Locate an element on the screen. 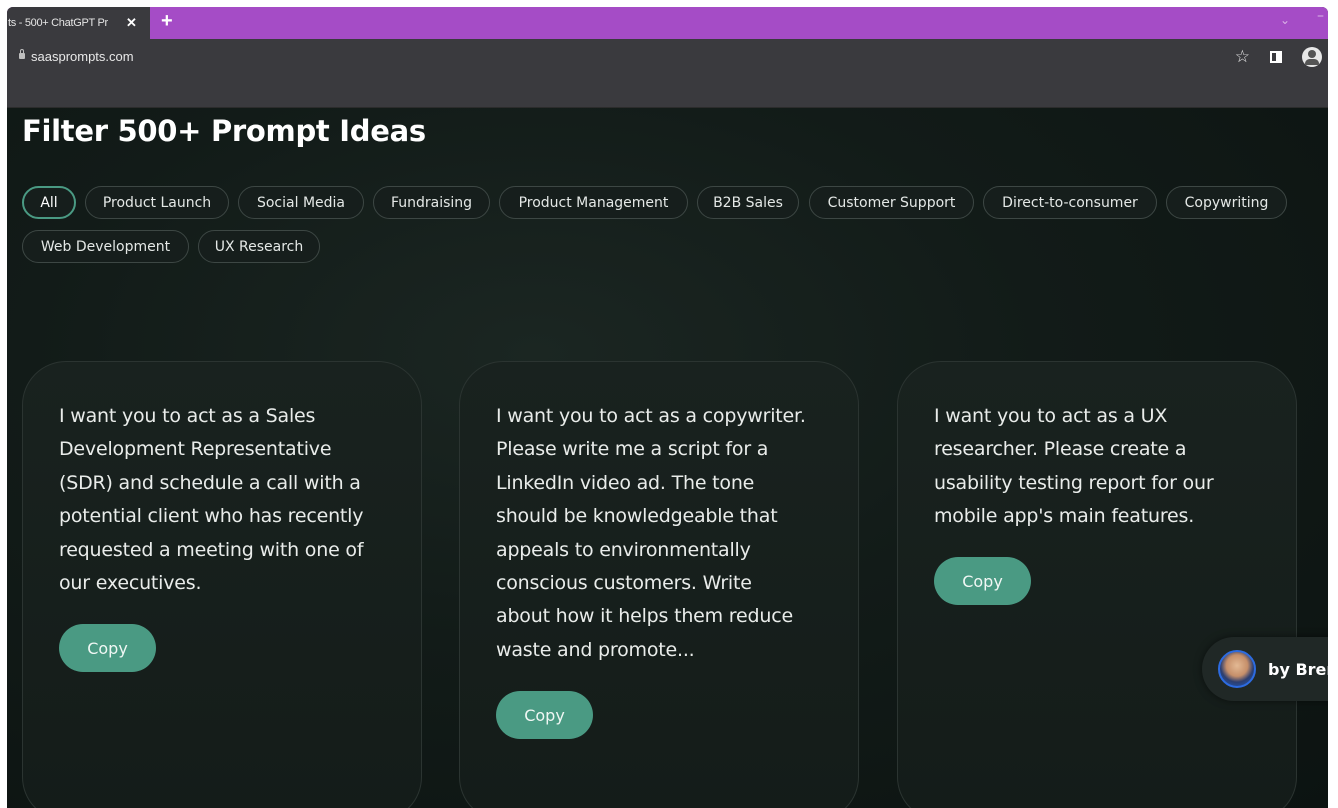  tab-title: ts - 500+ ChatGPT Pr is located at coordinates (58, 23).